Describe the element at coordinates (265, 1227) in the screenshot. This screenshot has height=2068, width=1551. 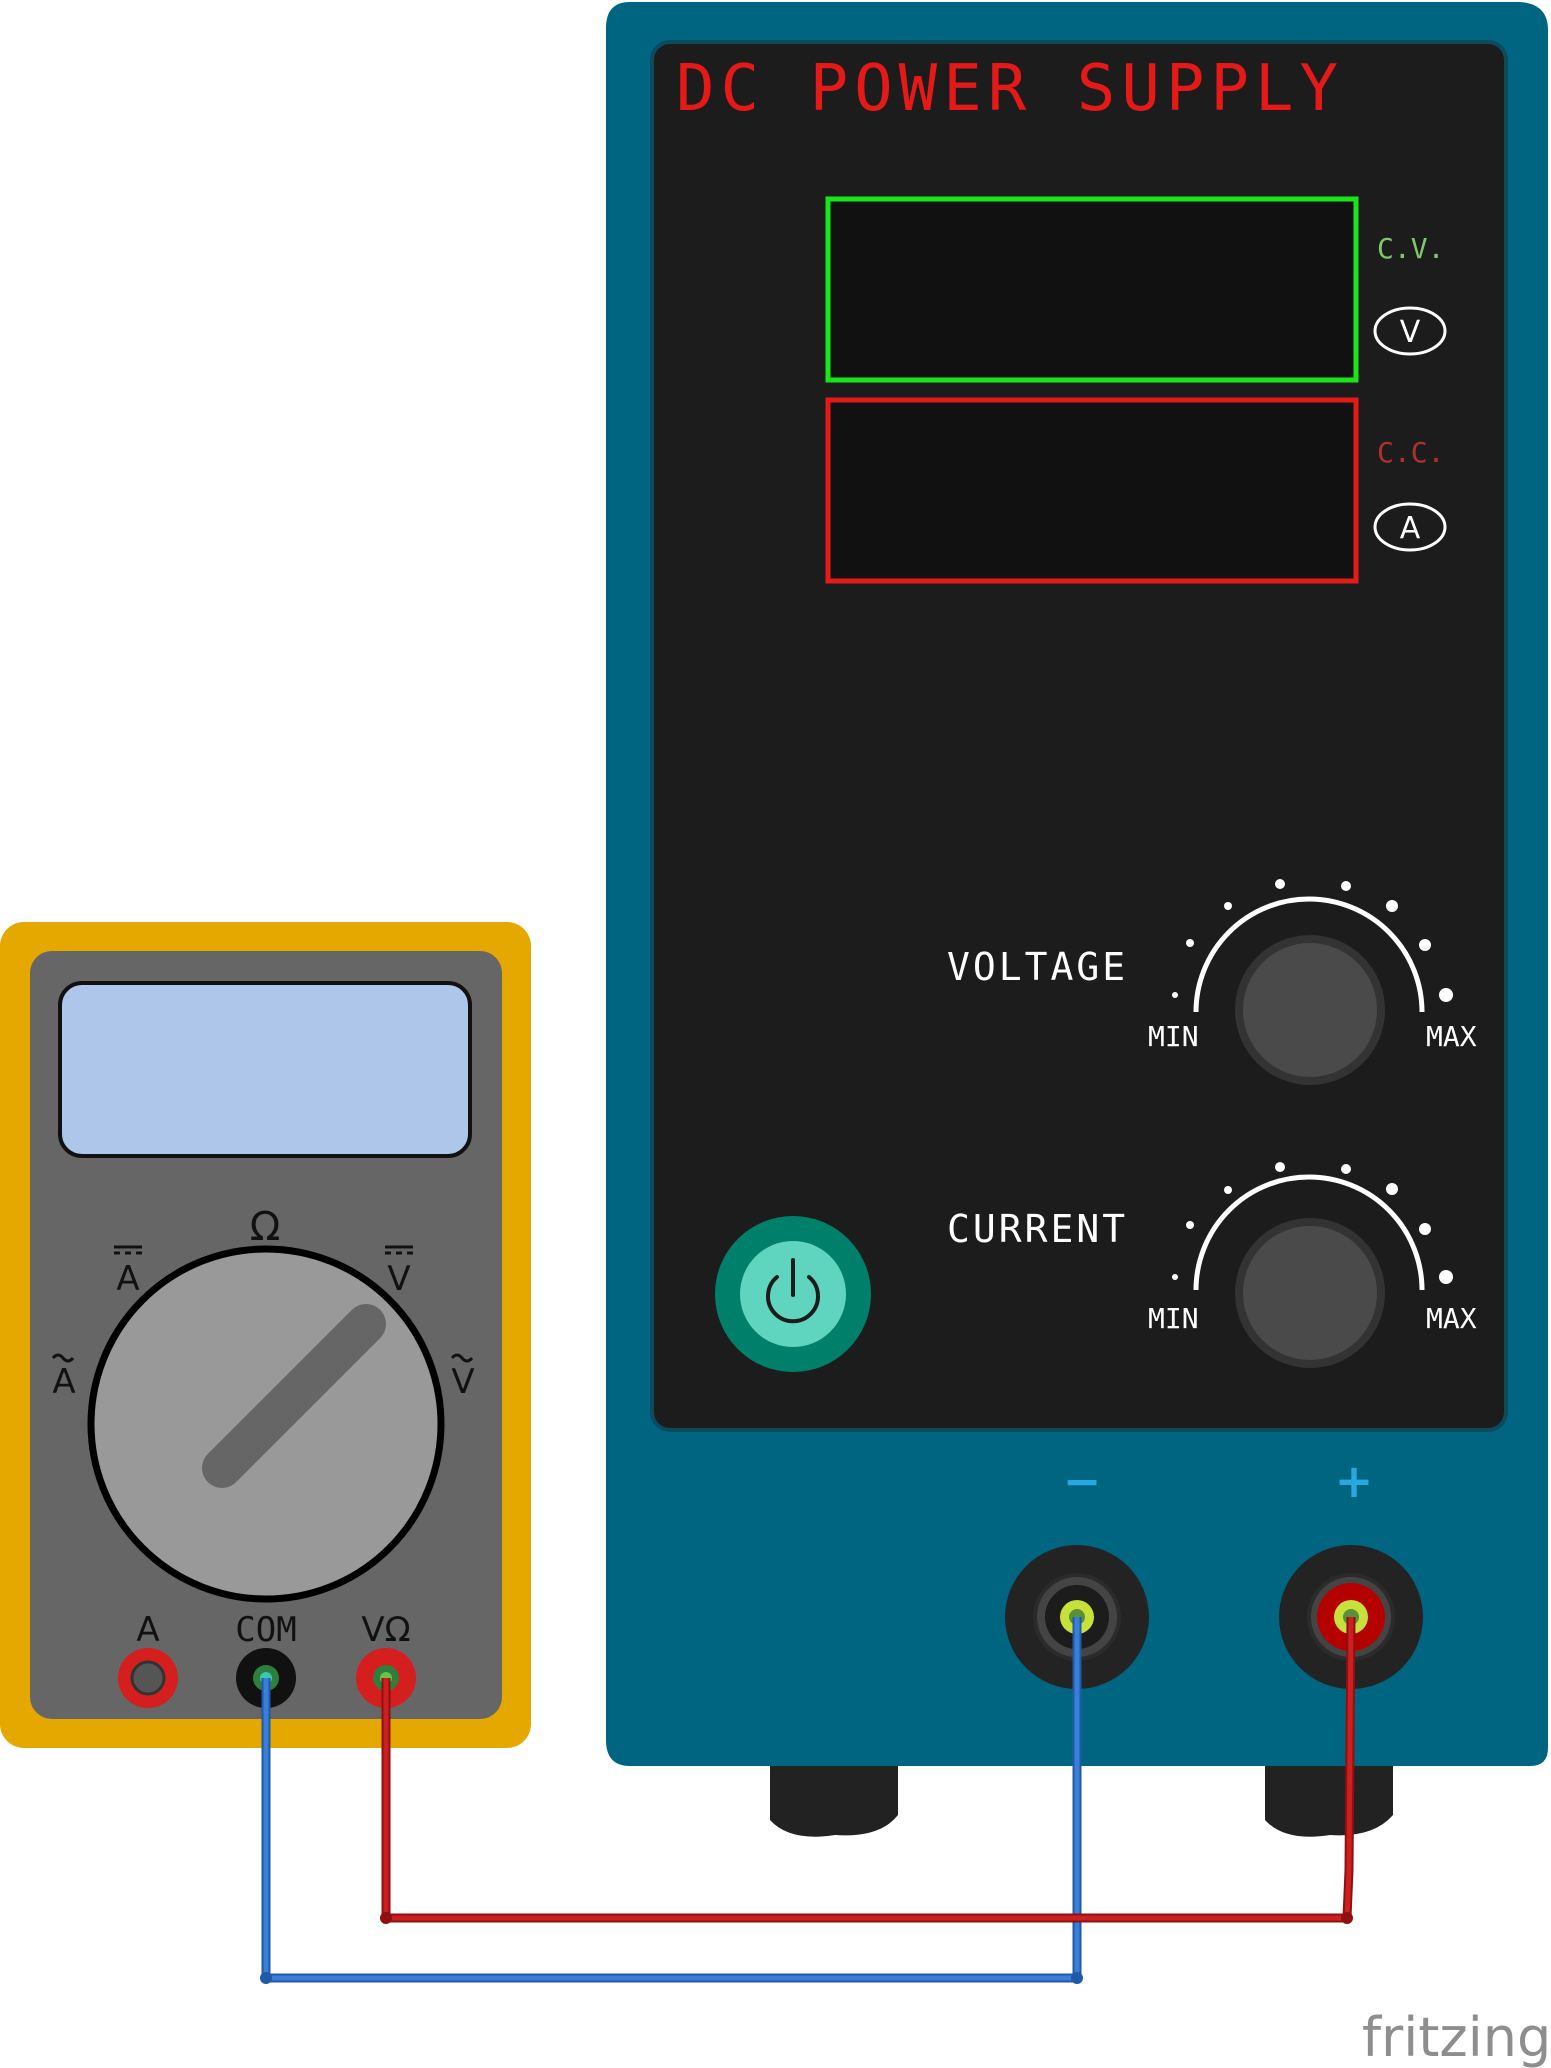
I see `mode-ohm-label: Ω` at that location.